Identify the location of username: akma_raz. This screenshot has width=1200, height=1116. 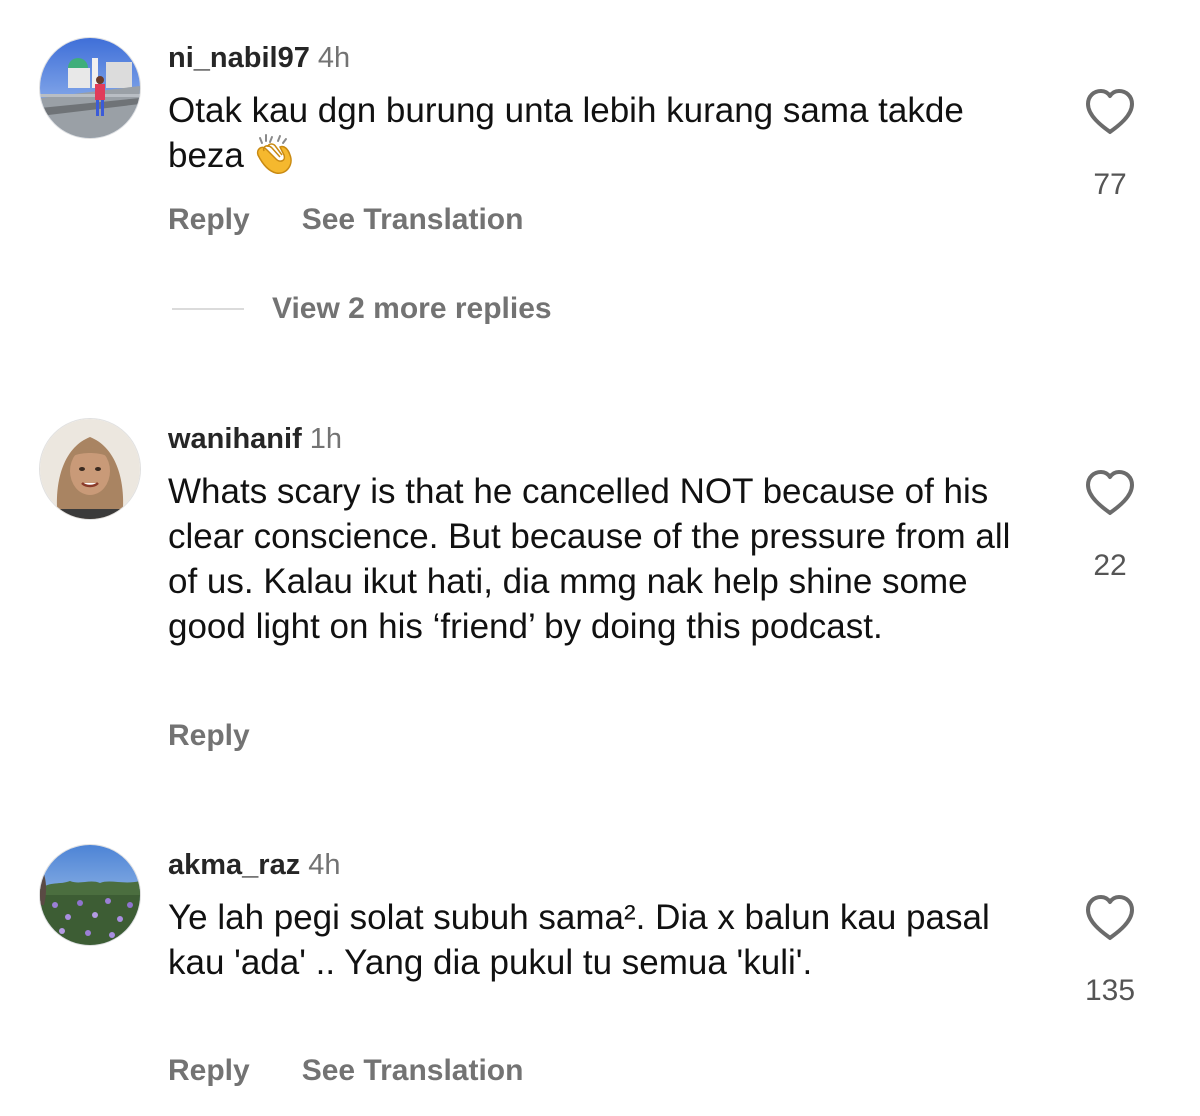
(234, 865).